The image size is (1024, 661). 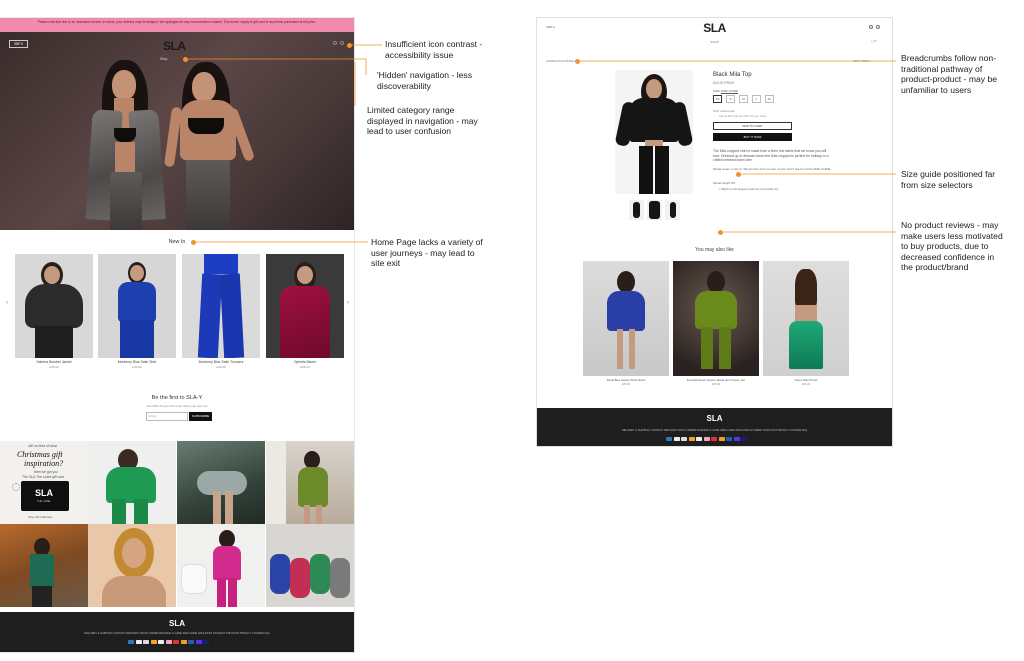 I want to click on google-pay-icon, so click(x=161, y=642).